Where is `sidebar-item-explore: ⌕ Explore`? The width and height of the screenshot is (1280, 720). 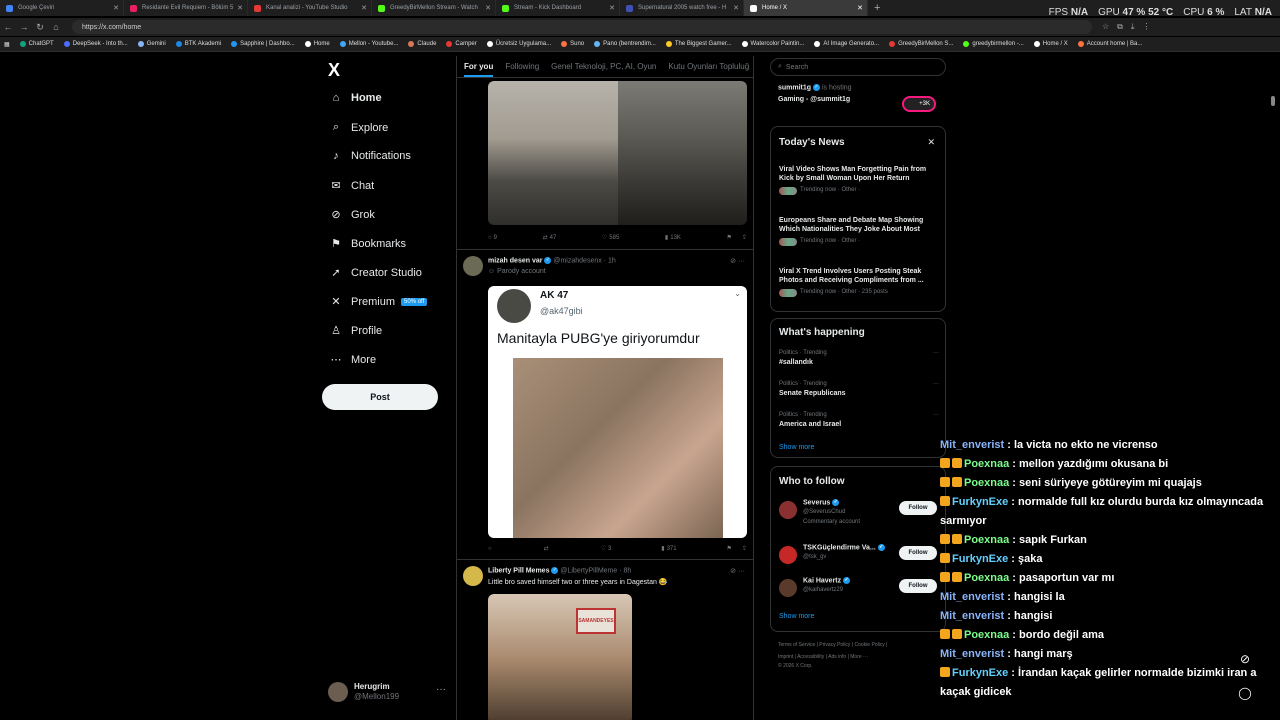 sidebar-item-explore: ⌕ Explore is located at coordinates (358, 127).